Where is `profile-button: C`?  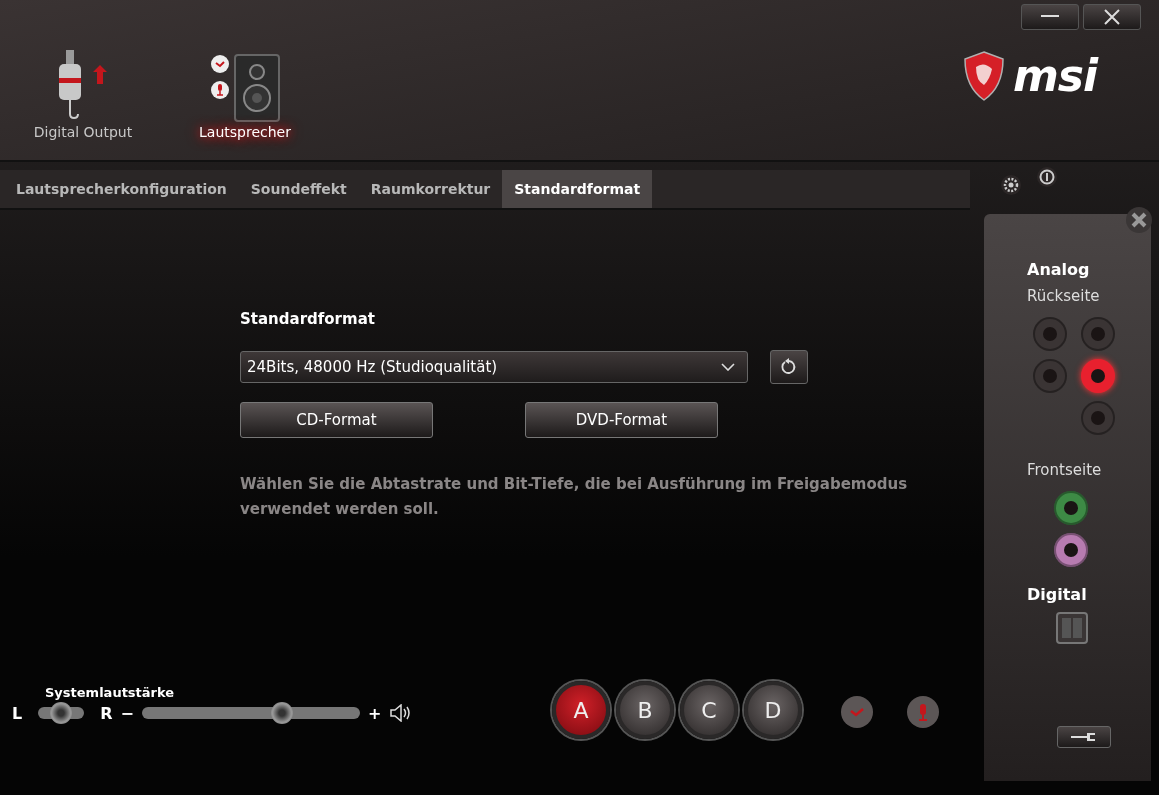 profile-button: C is located at coordinates (709, 710).